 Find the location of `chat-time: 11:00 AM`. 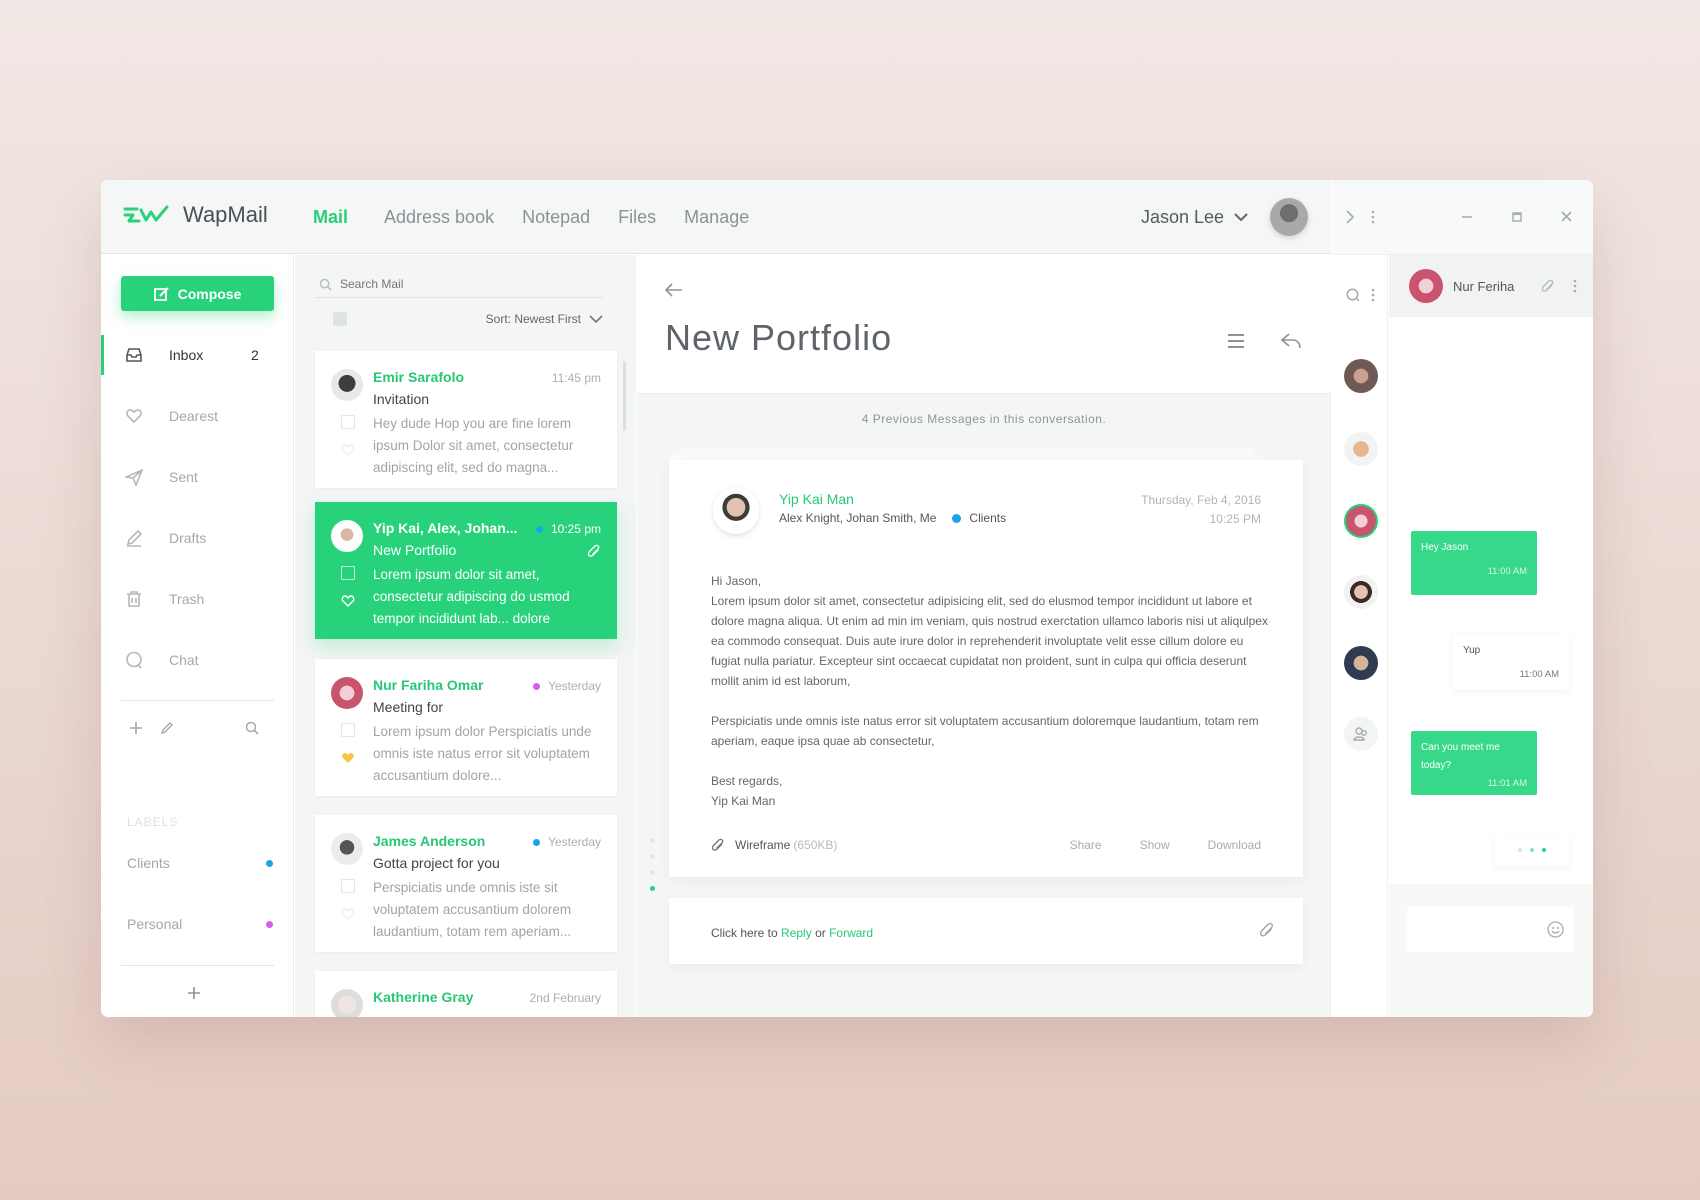

chat-time: 11:00 AM is located at coordinates (1539, 674).